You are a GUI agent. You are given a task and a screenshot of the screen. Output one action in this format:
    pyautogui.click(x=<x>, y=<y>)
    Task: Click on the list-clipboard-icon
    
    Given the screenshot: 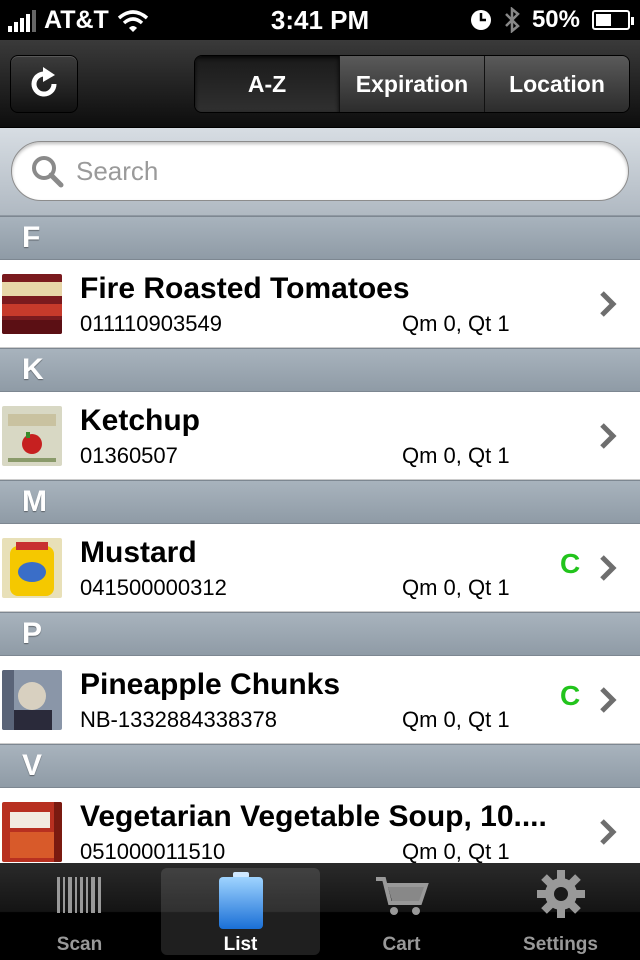 What is the action you would take?
    pyautogui.click(x=240, y=900)
    